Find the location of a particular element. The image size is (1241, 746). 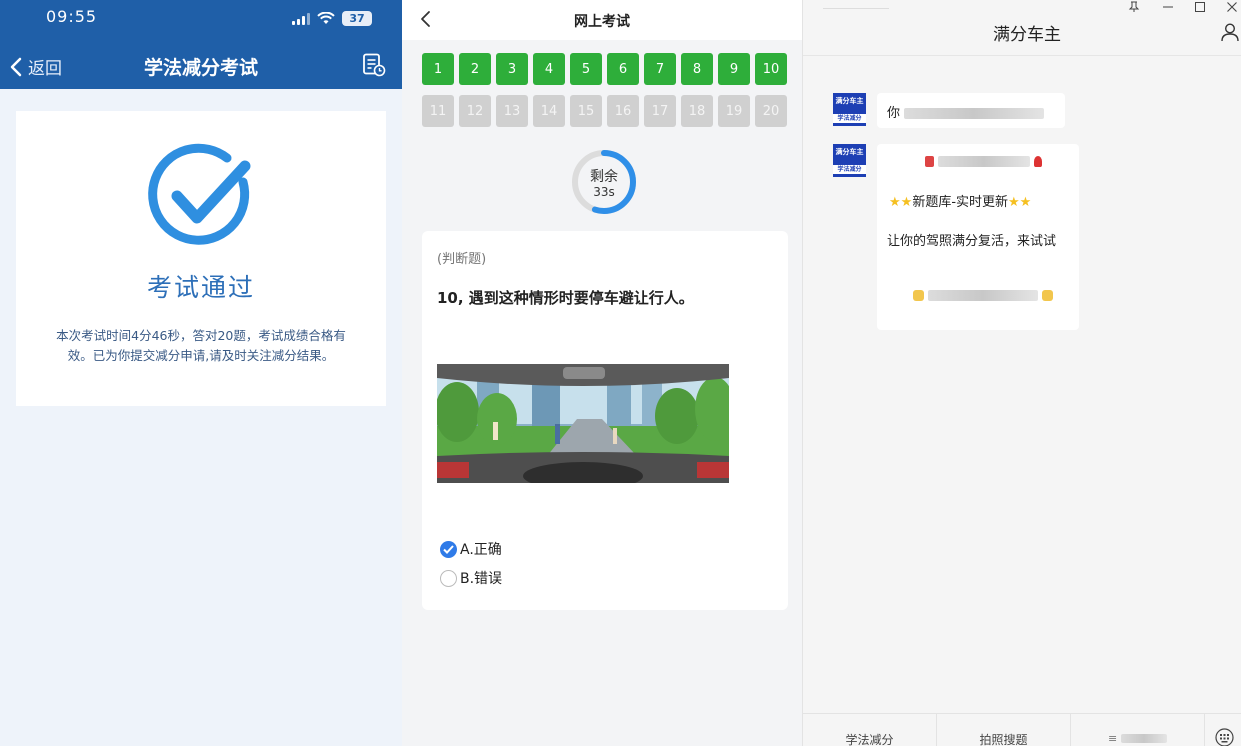

countdown-timer: 剩余 33s is located at coordinates (604, 182).